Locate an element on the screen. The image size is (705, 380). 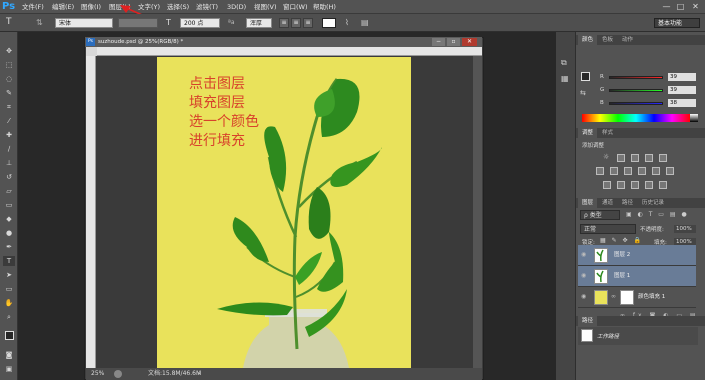
layer-name: 图层 2 is located at coordinates (622, 255).